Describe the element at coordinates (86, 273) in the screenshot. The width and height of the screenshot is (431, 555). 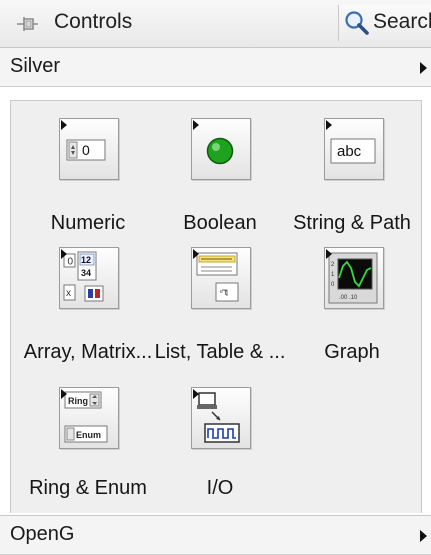
I see `array-value-bottom: 34` at that location.